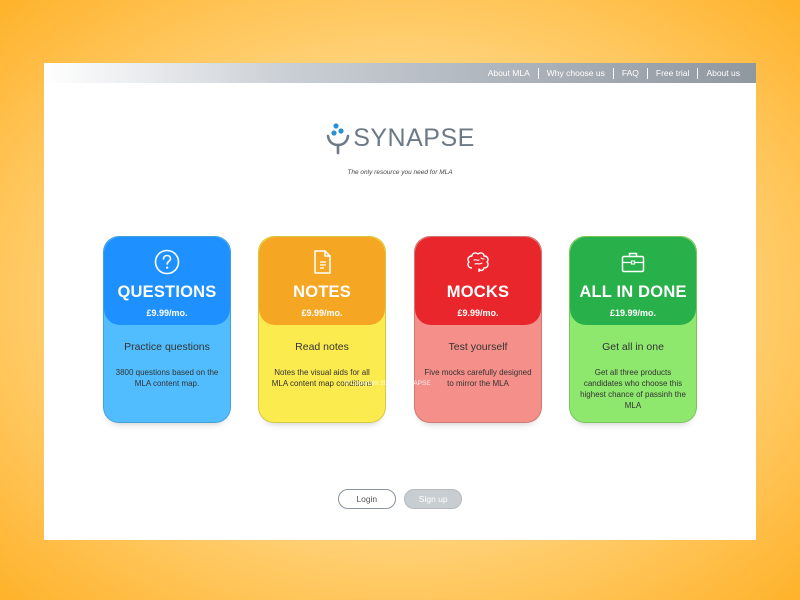 This screenshot has width=800, height=600. What do you see at coordinates (509, 73) in the screenshot?
I see `nav-about-mla: About MLA` at bounding box center [509, 73].